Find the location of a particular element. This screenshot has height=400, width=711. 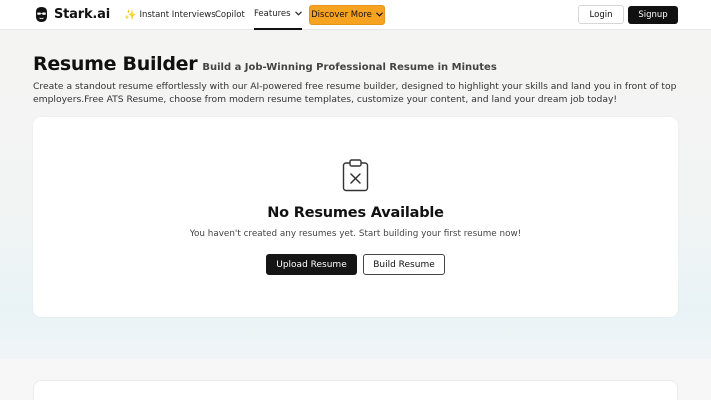

nav-copilot: Copilot is located at coordinates (230, 15).